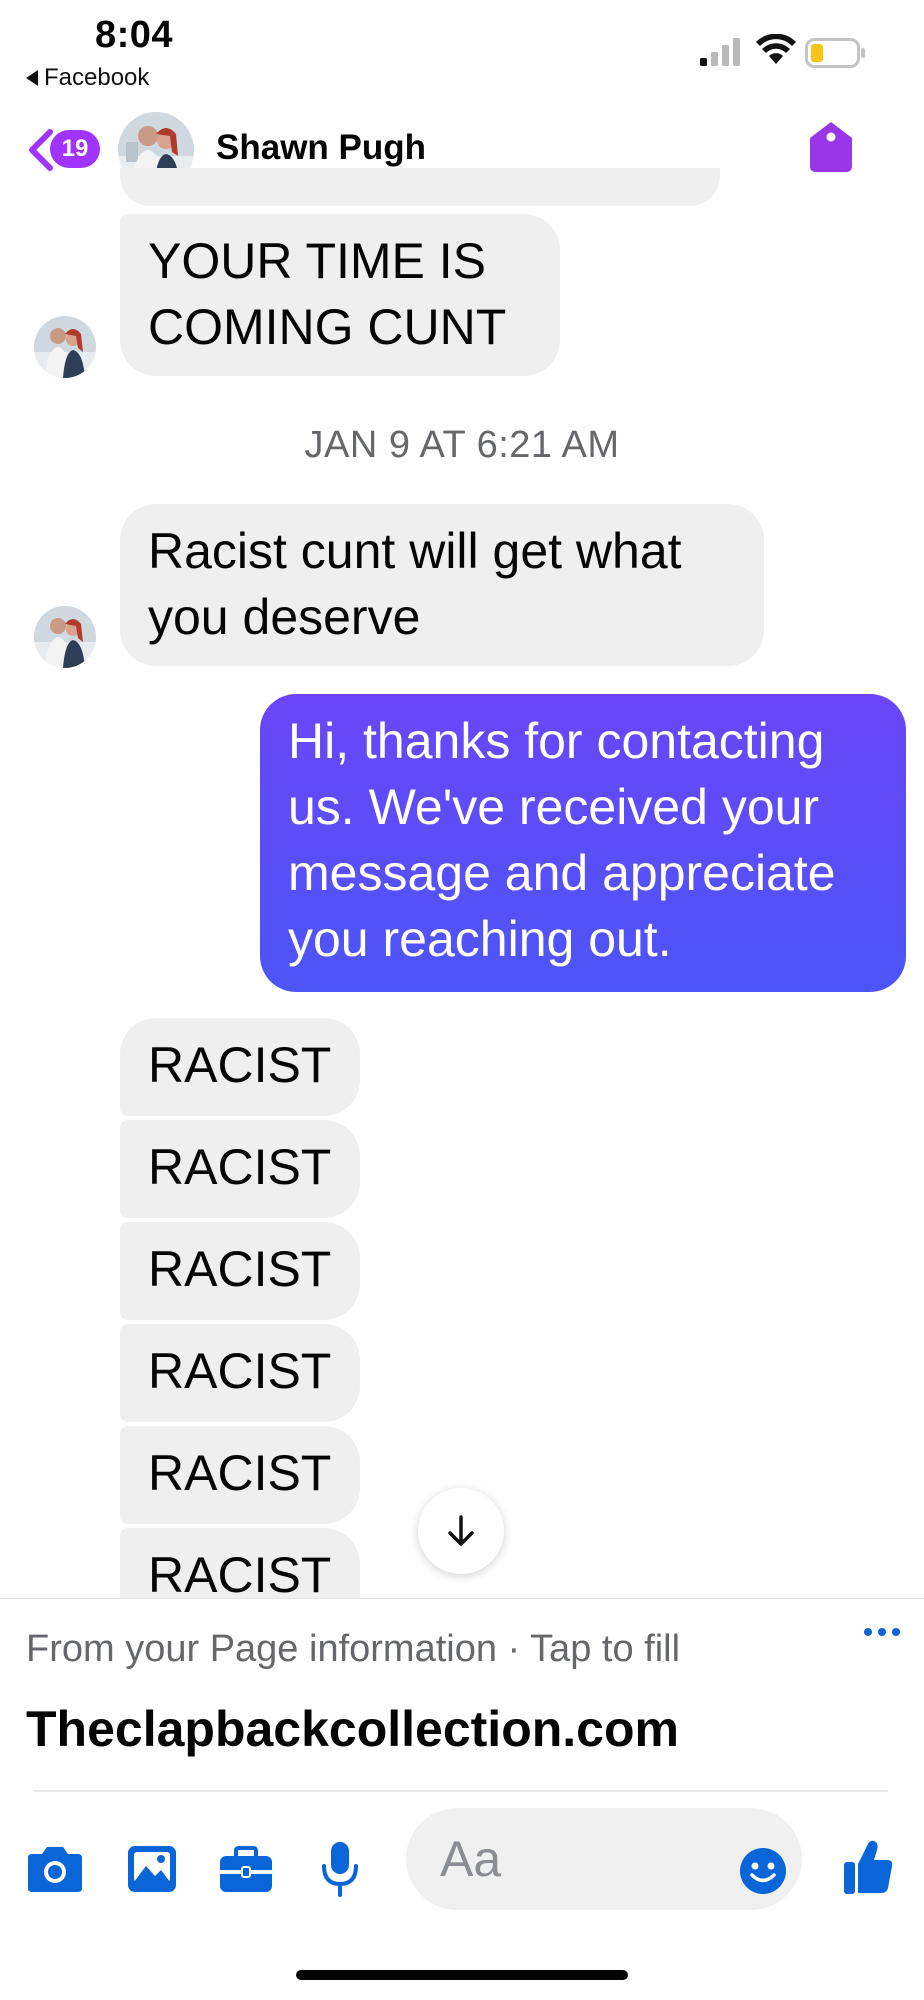  I want to click on back-to-app-link: Facebook, so click(87, 78).